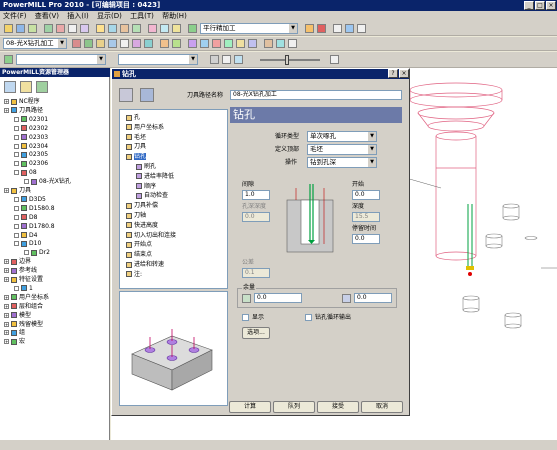 The image size is (557, 450). I want to click on view-shade-icon, so click(292, 43).